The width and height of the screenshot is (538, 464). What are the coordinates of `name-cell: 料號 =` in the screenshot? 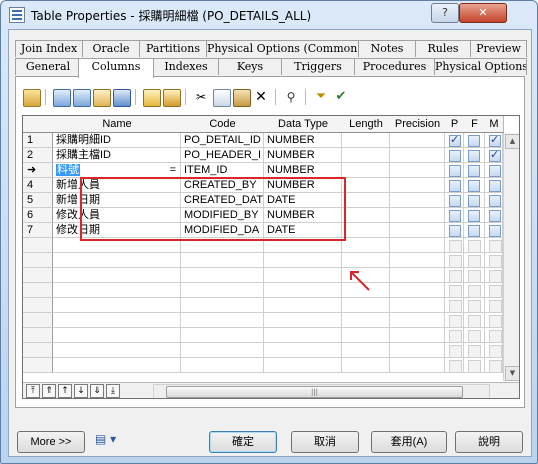 It's located at (117, 170).